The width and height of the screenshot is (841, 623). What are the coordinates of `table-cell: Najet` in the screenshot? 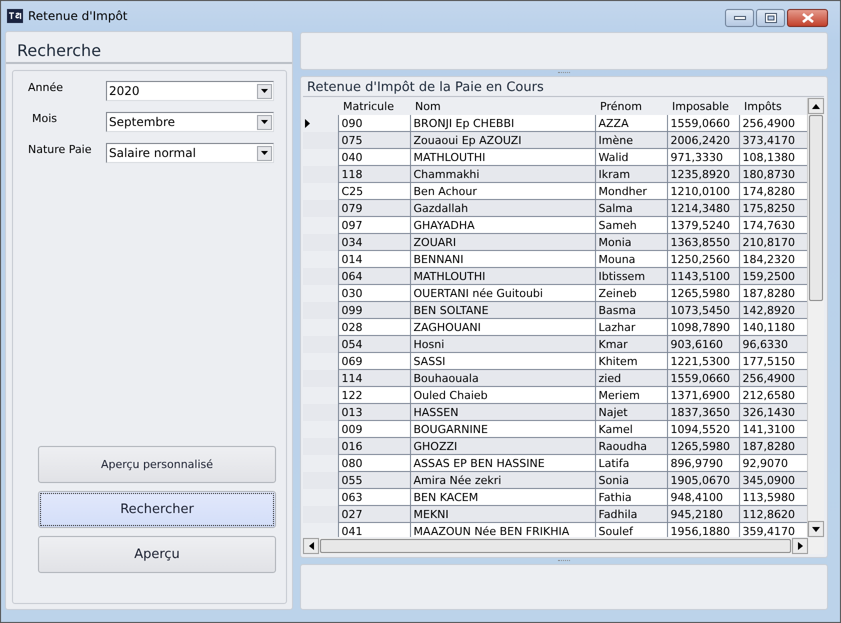 It's located at (631, 412).